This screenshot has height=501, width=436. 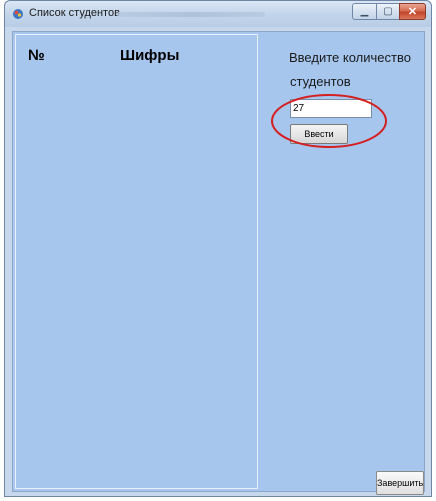 What do you see at coordinates (18, 14) in the screenshot?
I see `app-icon` at bounding box center [18, 14].